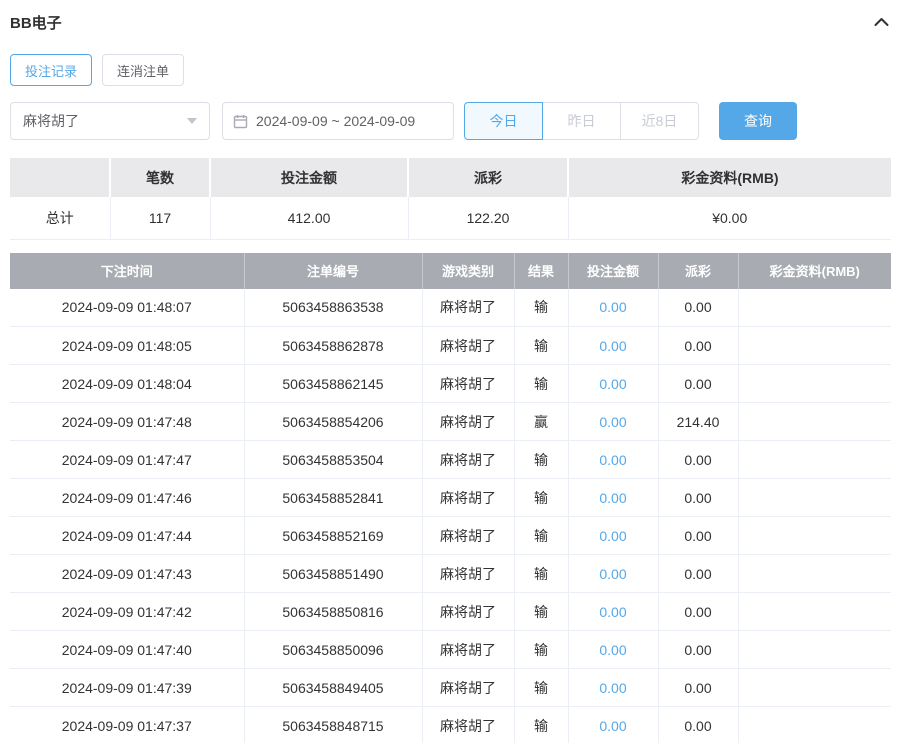  Describe the element at coordinates (127, 497) in the screenshot. I see `cell-bet-time: 2024-09-09 01:47:46` at that location.